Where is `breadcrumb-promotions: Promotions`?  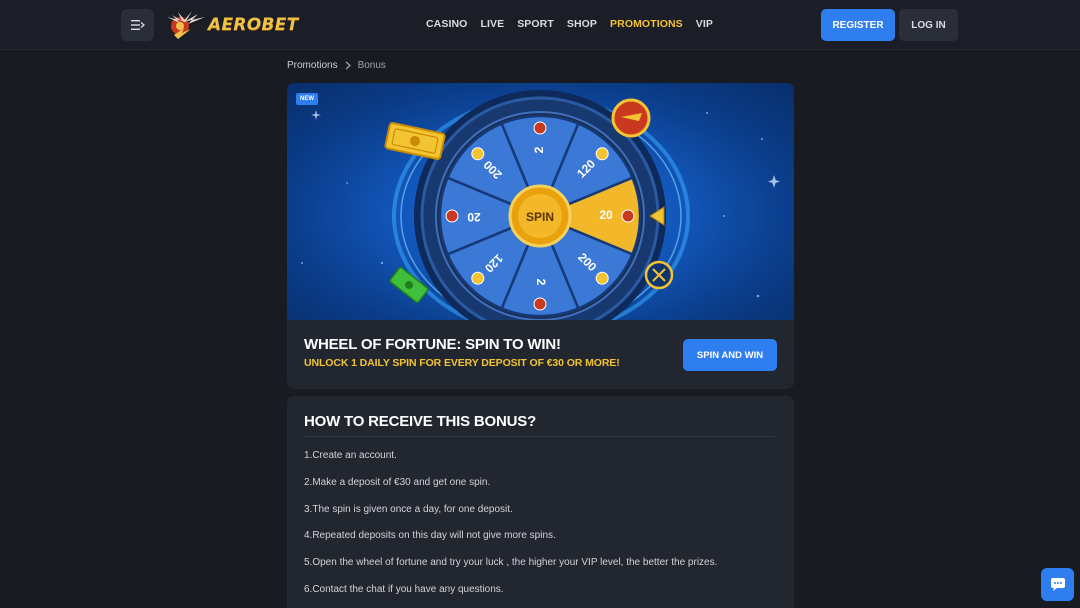
breadcrumb-promotions: Promotions is located at coordinates (312, 65).